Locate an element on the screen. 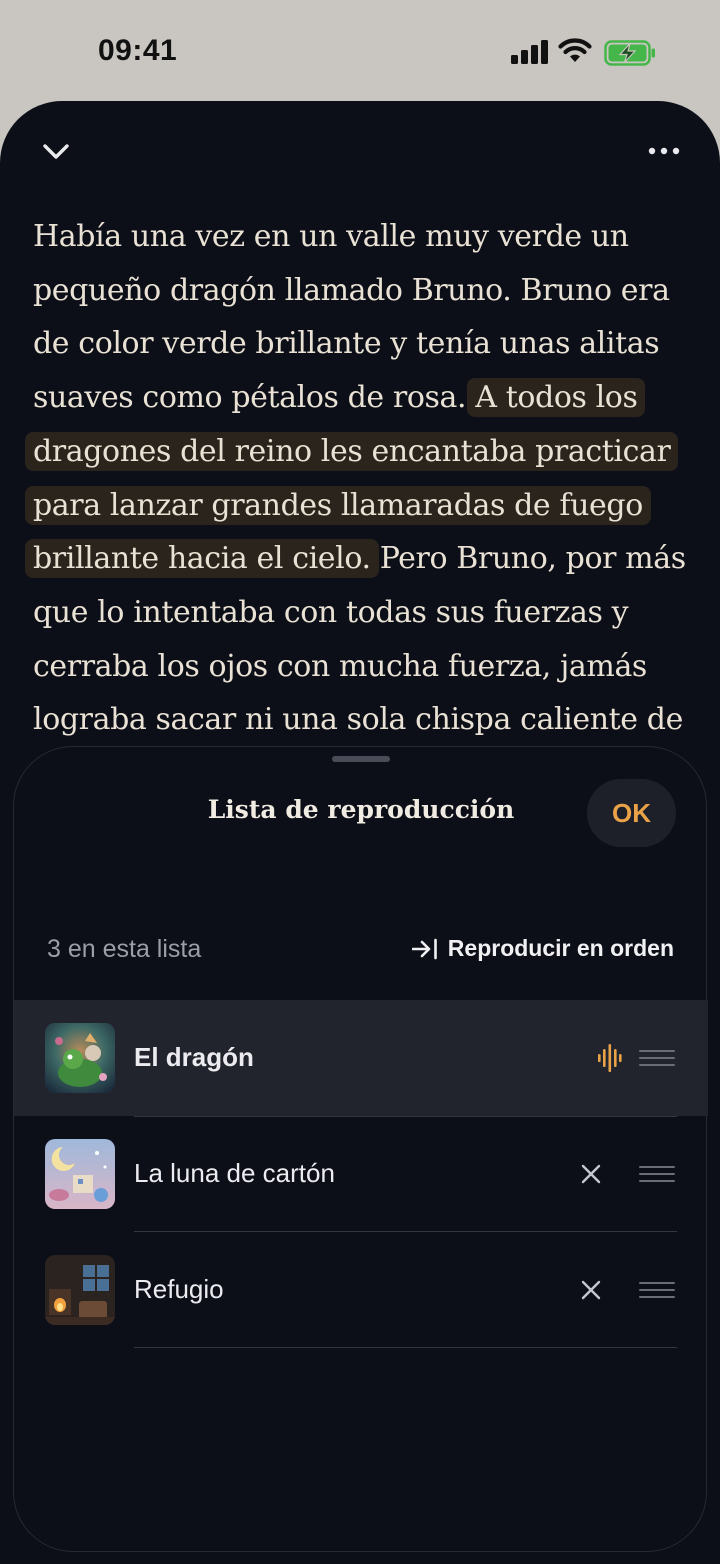 The image size is (720, 1564). ok-button: OK is located at coordinates (631, 813).